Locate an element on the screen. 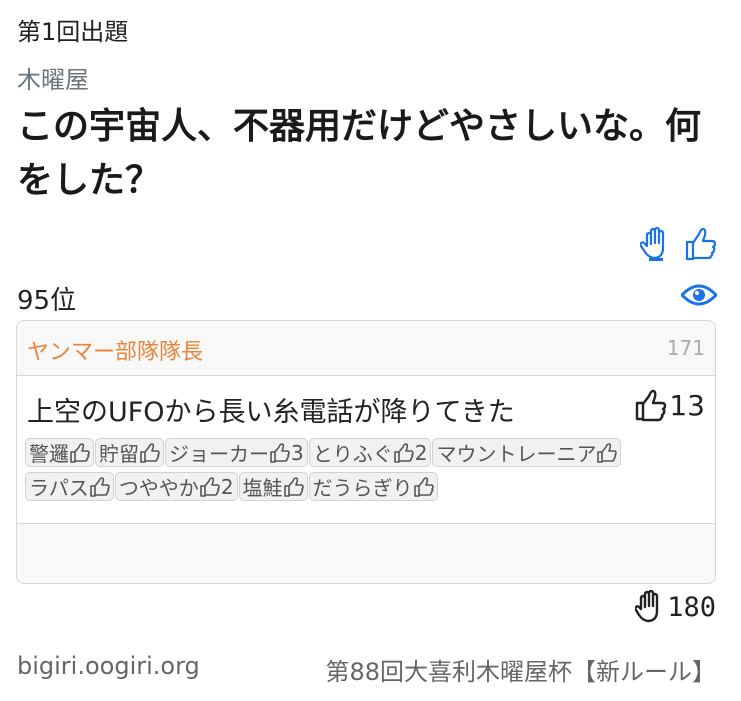 The height and width of the screenshot is (701, 741). voter-tag: 塩鮭 is located at coordinates (273, 486).